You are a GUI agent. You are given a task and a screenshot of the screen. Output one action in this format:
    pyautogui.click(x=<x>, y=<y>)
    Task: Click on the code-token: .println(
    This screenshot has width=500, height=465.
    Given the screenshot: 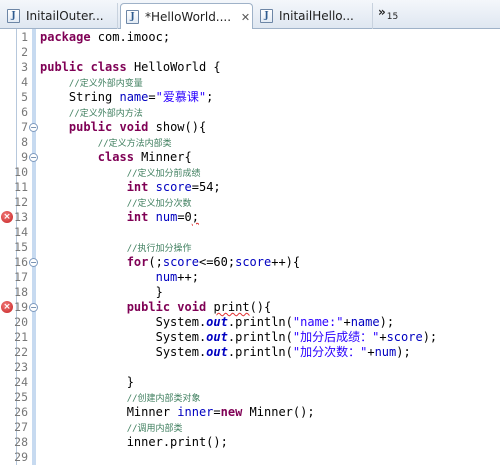 What is the action you would take?
    pyautogui.click(x=260, y=322)
    